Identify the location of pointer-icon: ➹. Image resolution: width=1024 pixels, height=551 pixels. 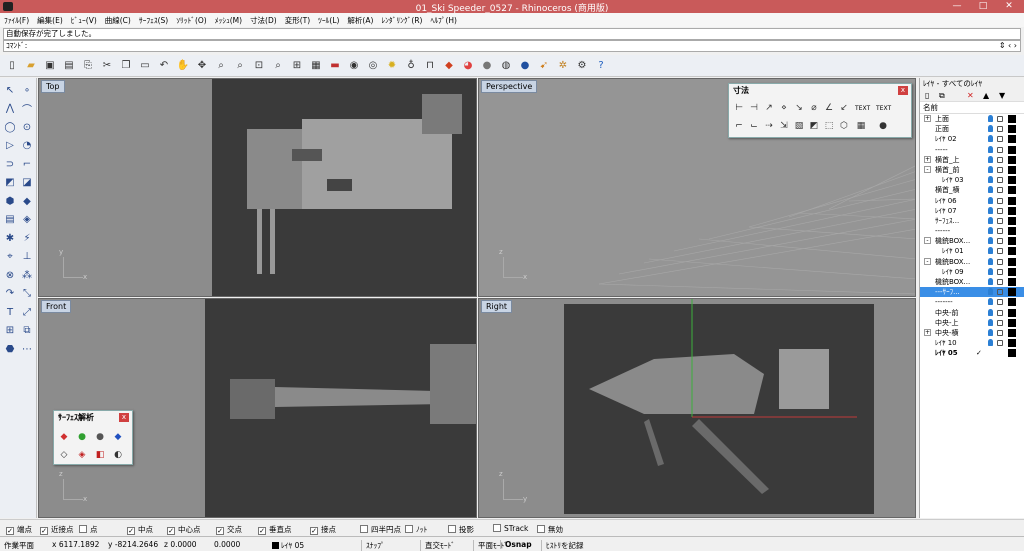
(544, 66).